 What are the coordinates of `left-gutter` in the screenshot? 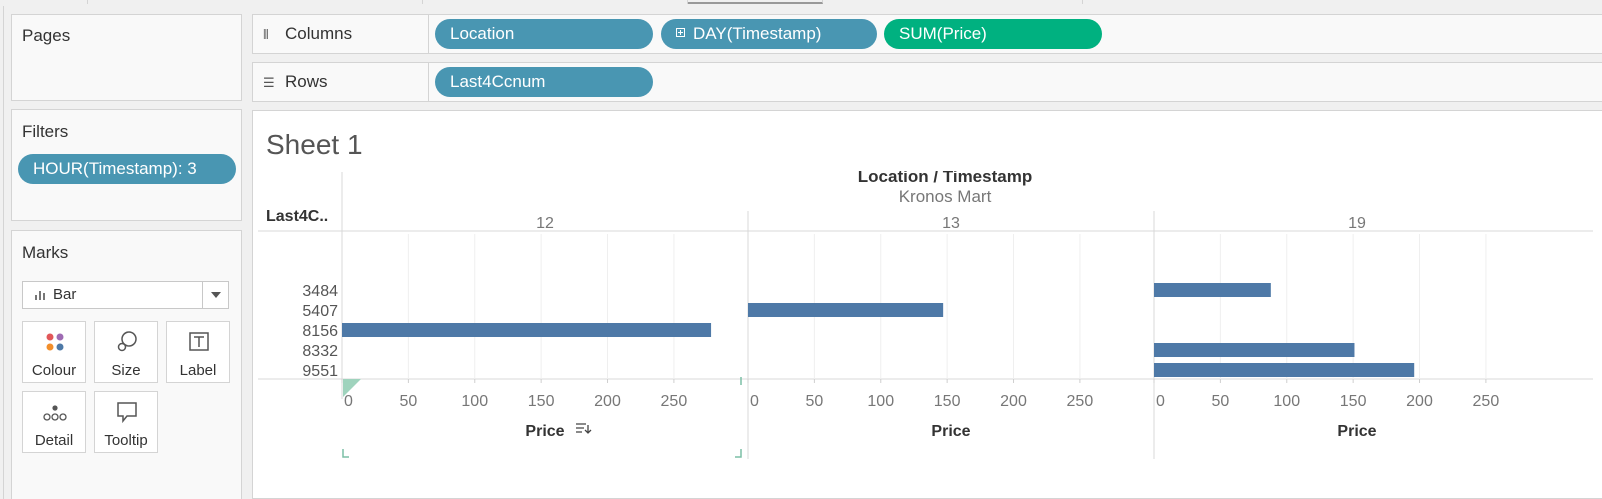 It's located at (2, 252).